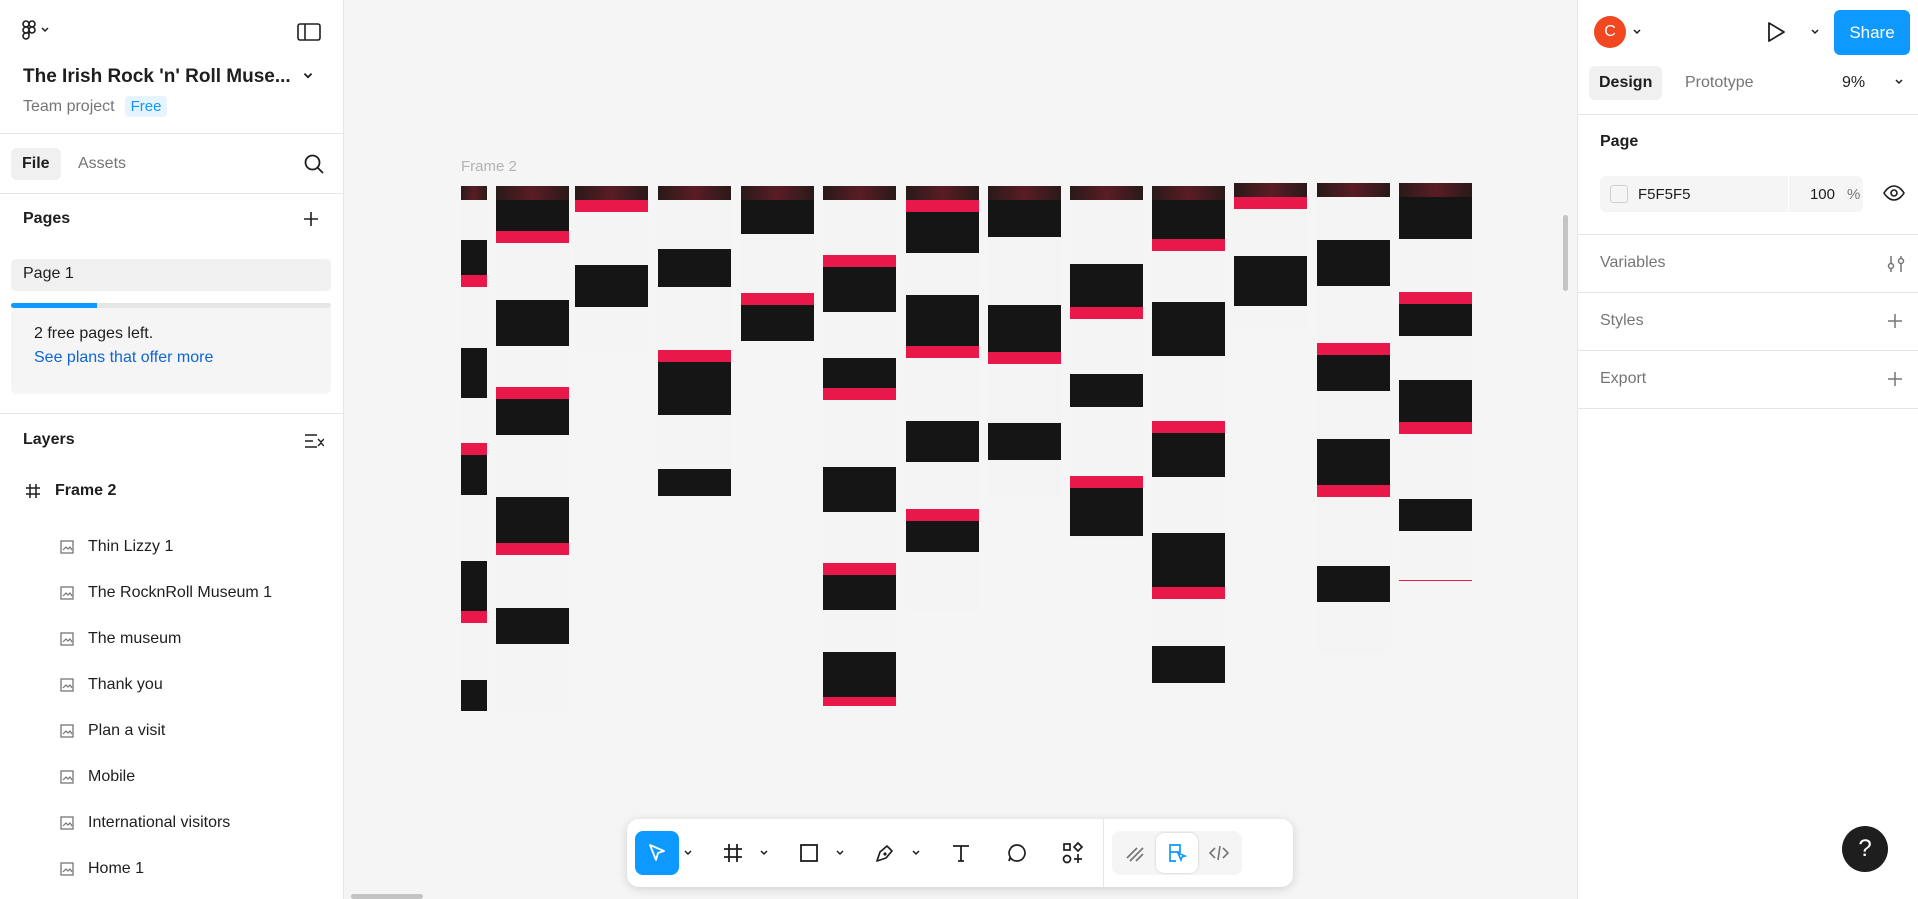 The image size is (1918, 899). What do you see at coordinates (1865, 849) in the screenshot?
I see `help-button: ?` at bounding box center [1865, 849].